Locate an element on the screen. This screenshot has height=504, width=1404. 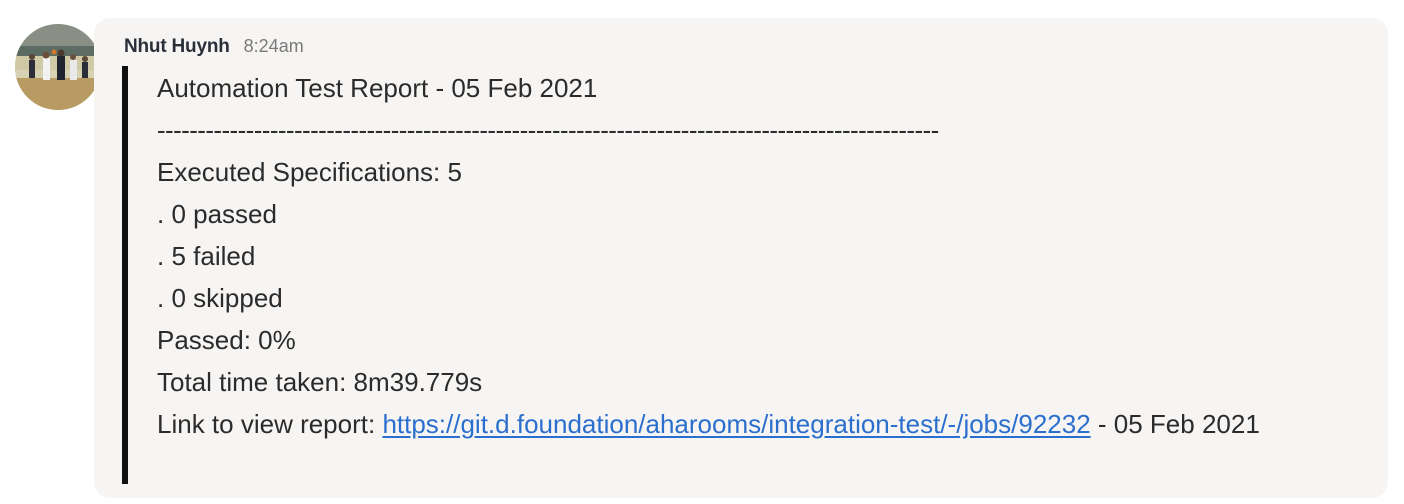
failed-count: . 5 failed is located at coordinates (206, 256).